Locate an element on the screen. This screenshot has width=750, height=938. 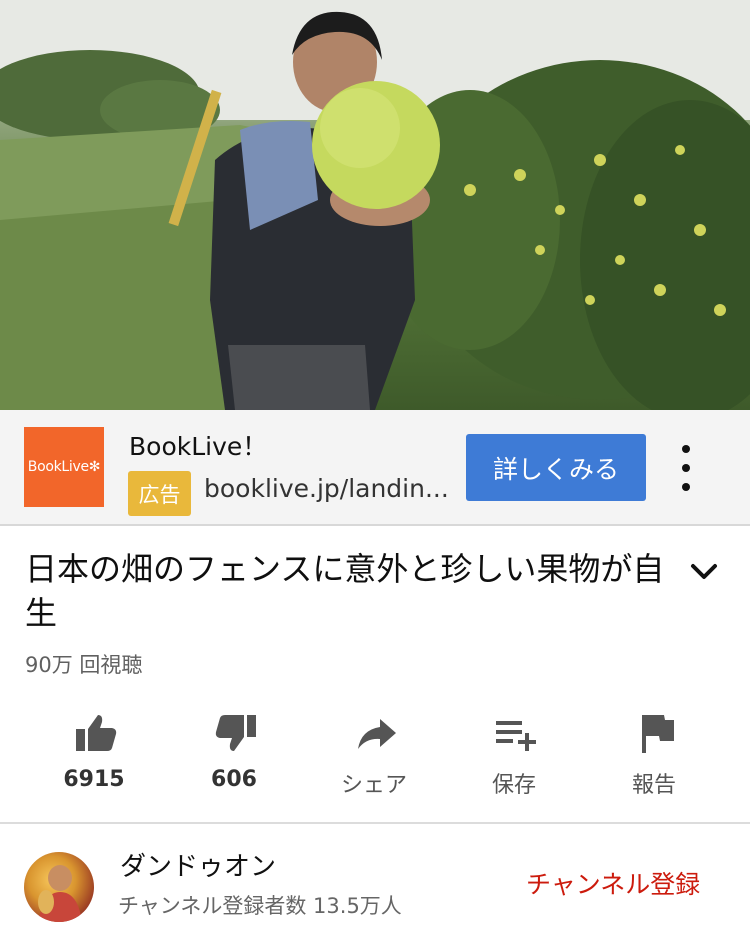
report-button: 報告 is located at coordinates (654, 753).